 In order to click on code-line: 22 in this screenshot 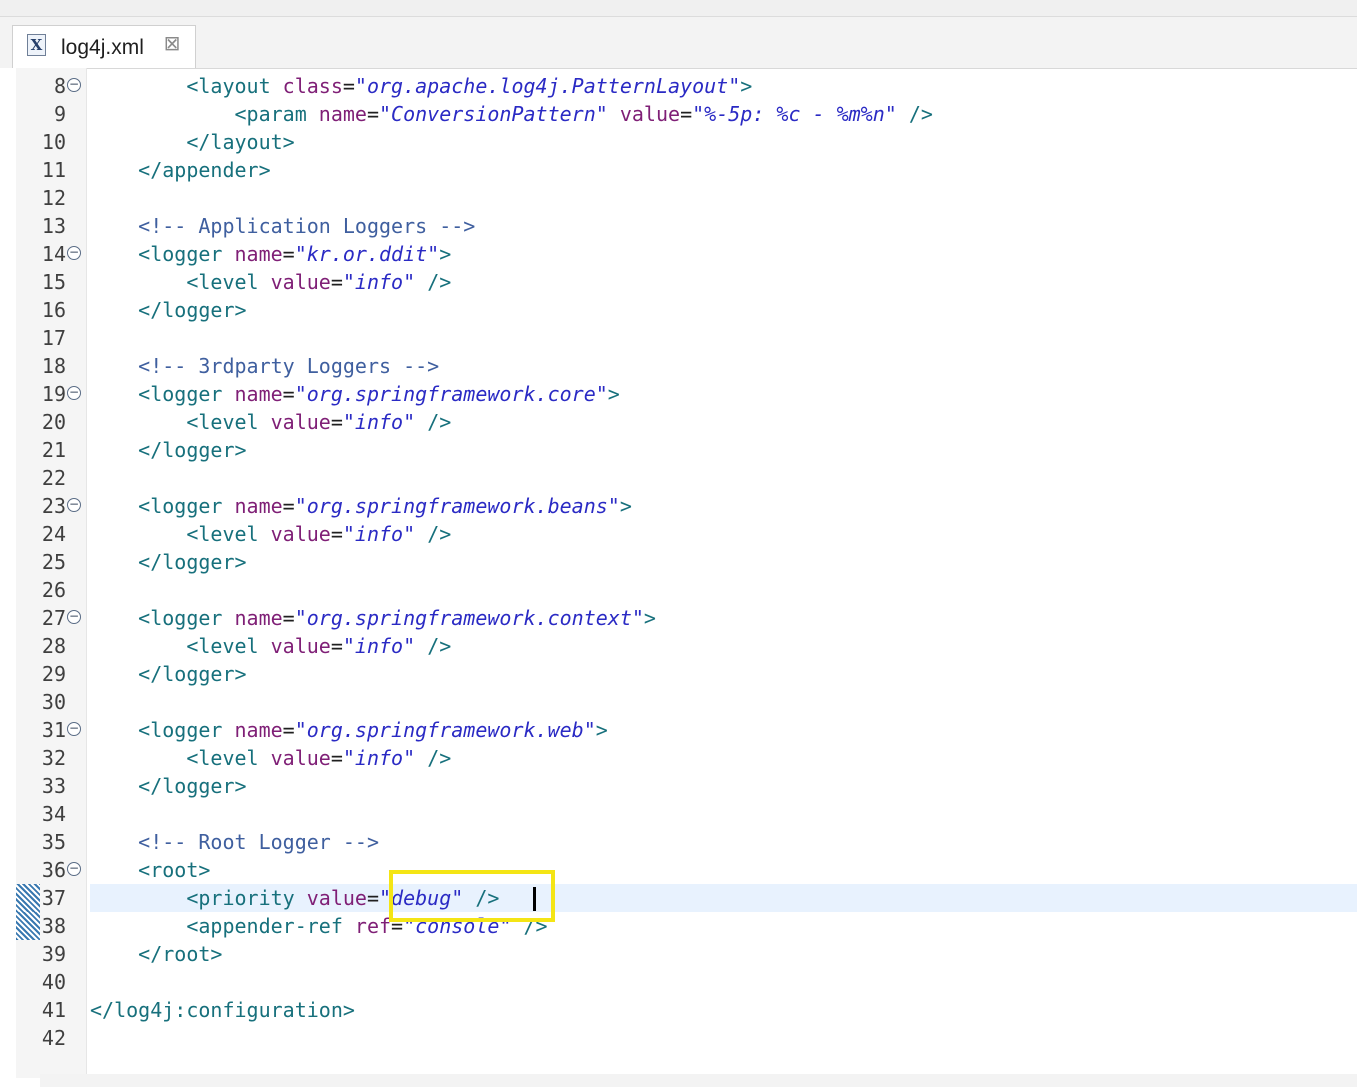, I will do `click(678, 478)`.